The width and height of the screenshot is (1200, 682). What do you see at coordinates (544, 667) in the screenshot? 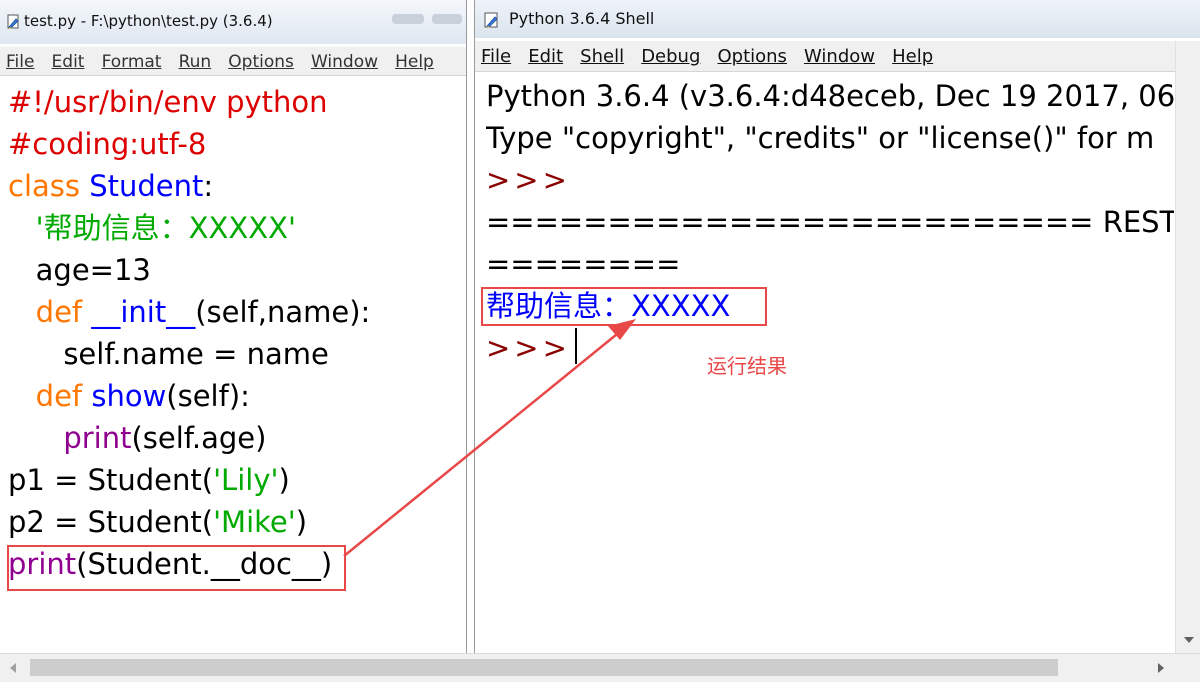
I see `scrollbar-thumb` at bounding box center [544, 667].